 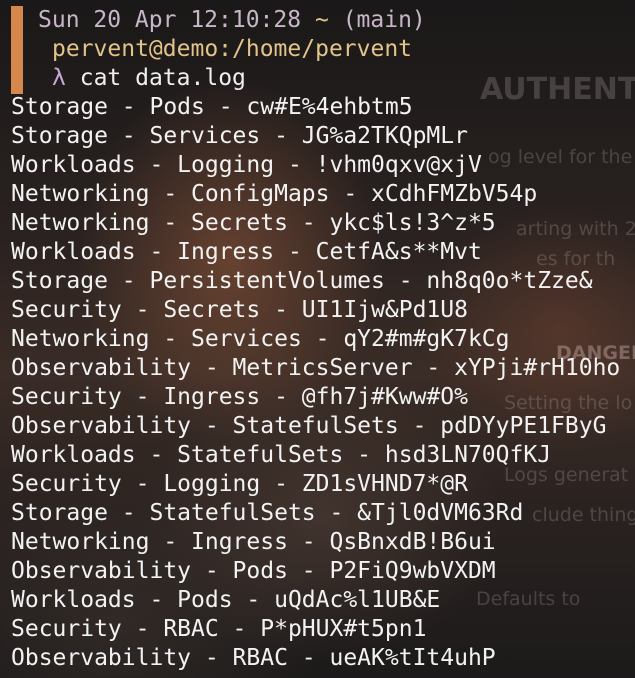 I want to click on prompt-marker-bar, so click(x=17, y=50).